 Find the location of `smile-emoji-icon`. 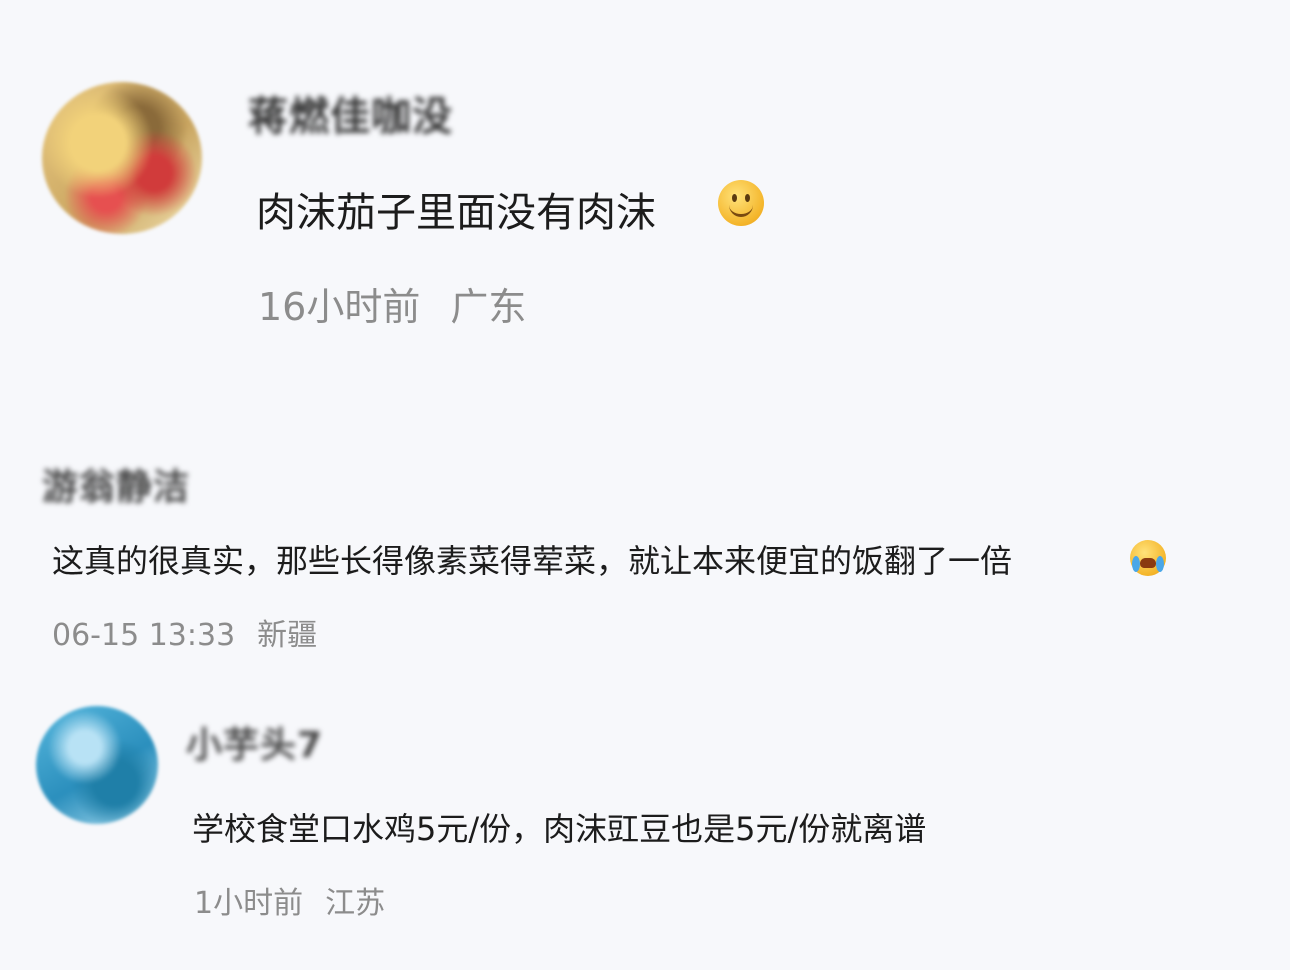

smile-emoji-icon is located at coordinates (741, 203).